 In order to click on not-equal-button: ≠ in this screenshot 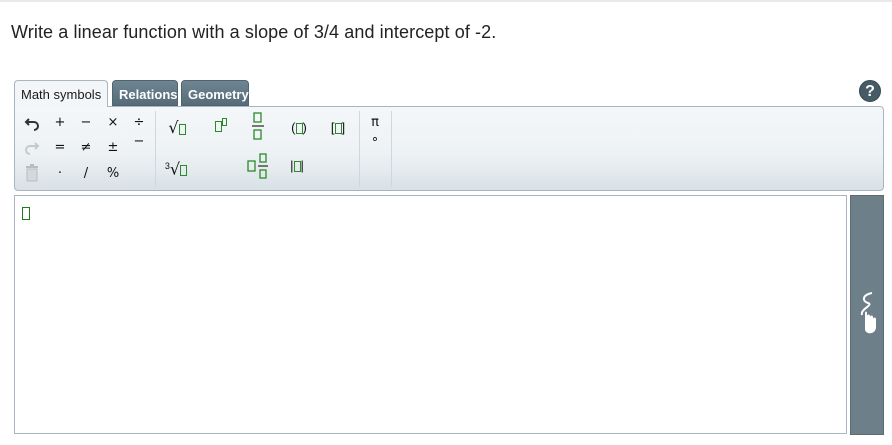, I will do `click(86, 148)`.